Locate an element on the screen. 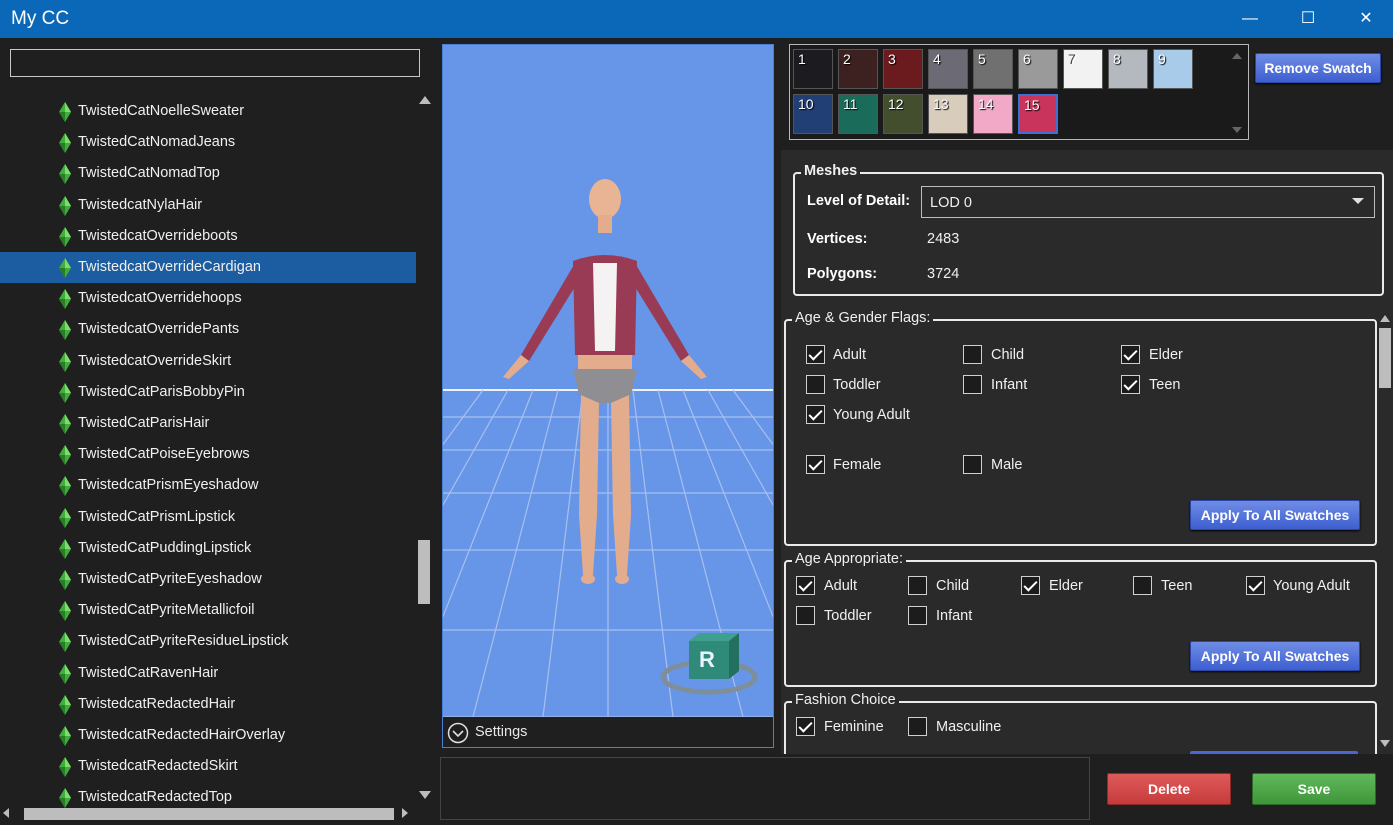  tree-item: TwistedcatOverrideCardigan is located at coordinates (208, 267).